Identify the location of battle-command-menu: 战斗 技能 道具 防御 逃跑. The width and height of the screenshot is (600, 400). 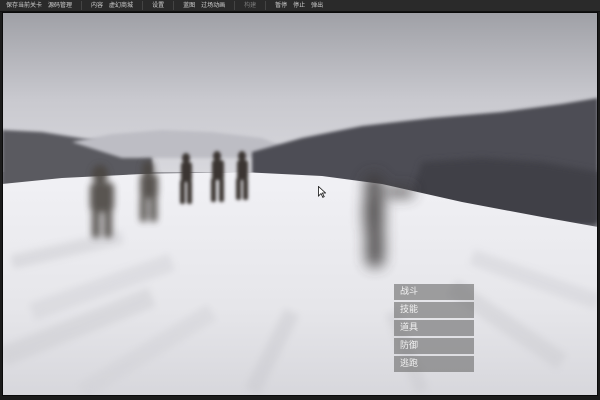
(434, 328).